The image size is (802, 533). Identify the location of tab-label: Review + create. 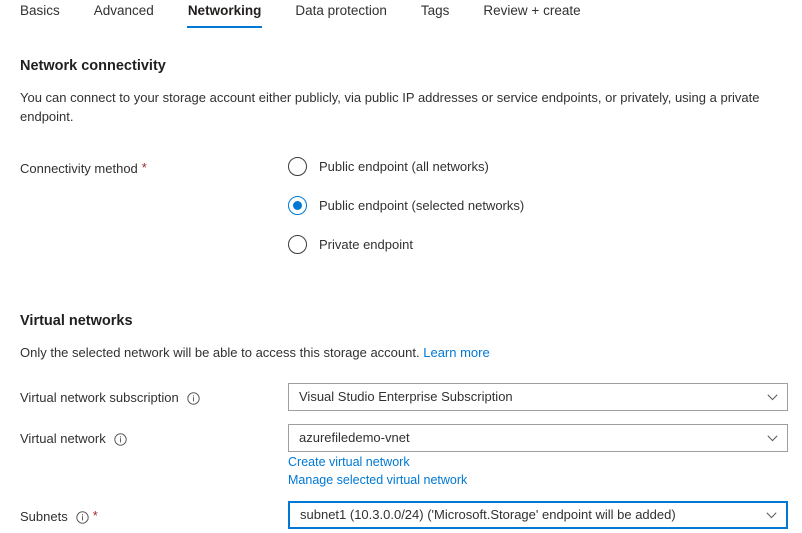
(532, 10).